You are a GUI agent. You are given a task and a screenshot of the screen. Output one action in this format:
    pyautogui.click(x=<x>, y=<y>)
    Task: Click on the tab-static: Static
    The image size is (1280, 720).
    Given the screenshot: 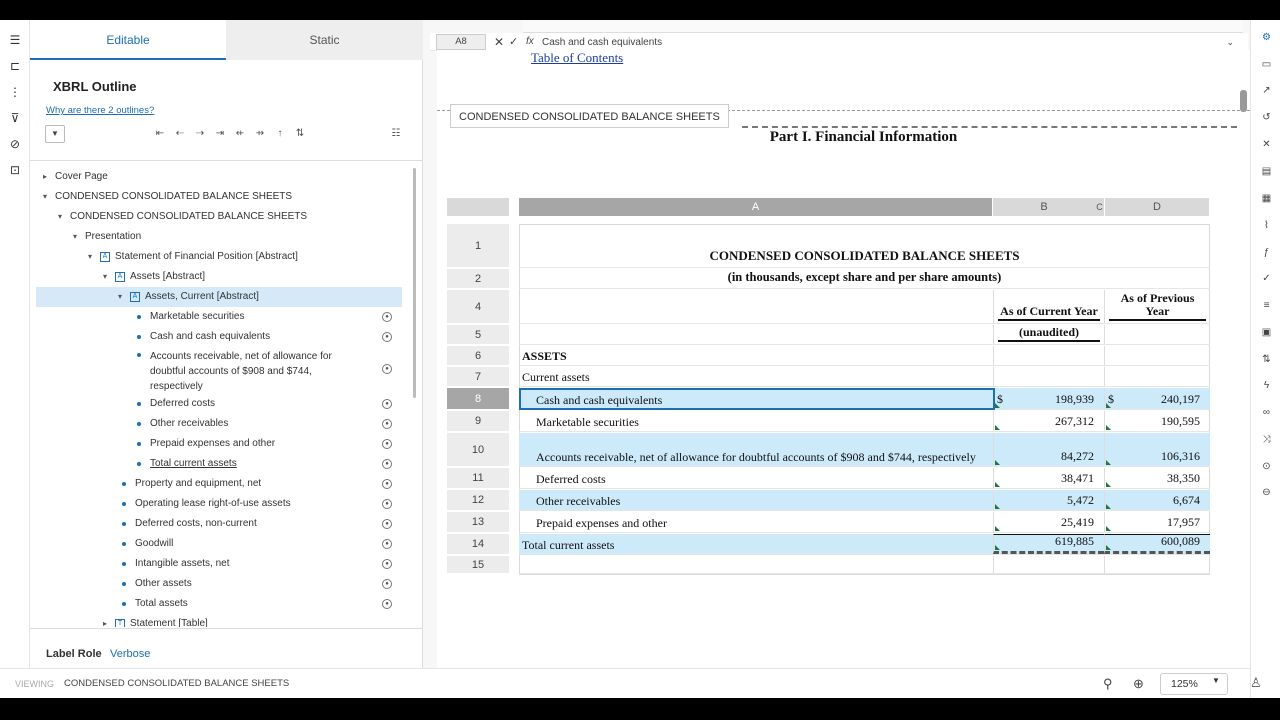 What is the action you would take?
    pyautogui.click(x=324, y=40)
    